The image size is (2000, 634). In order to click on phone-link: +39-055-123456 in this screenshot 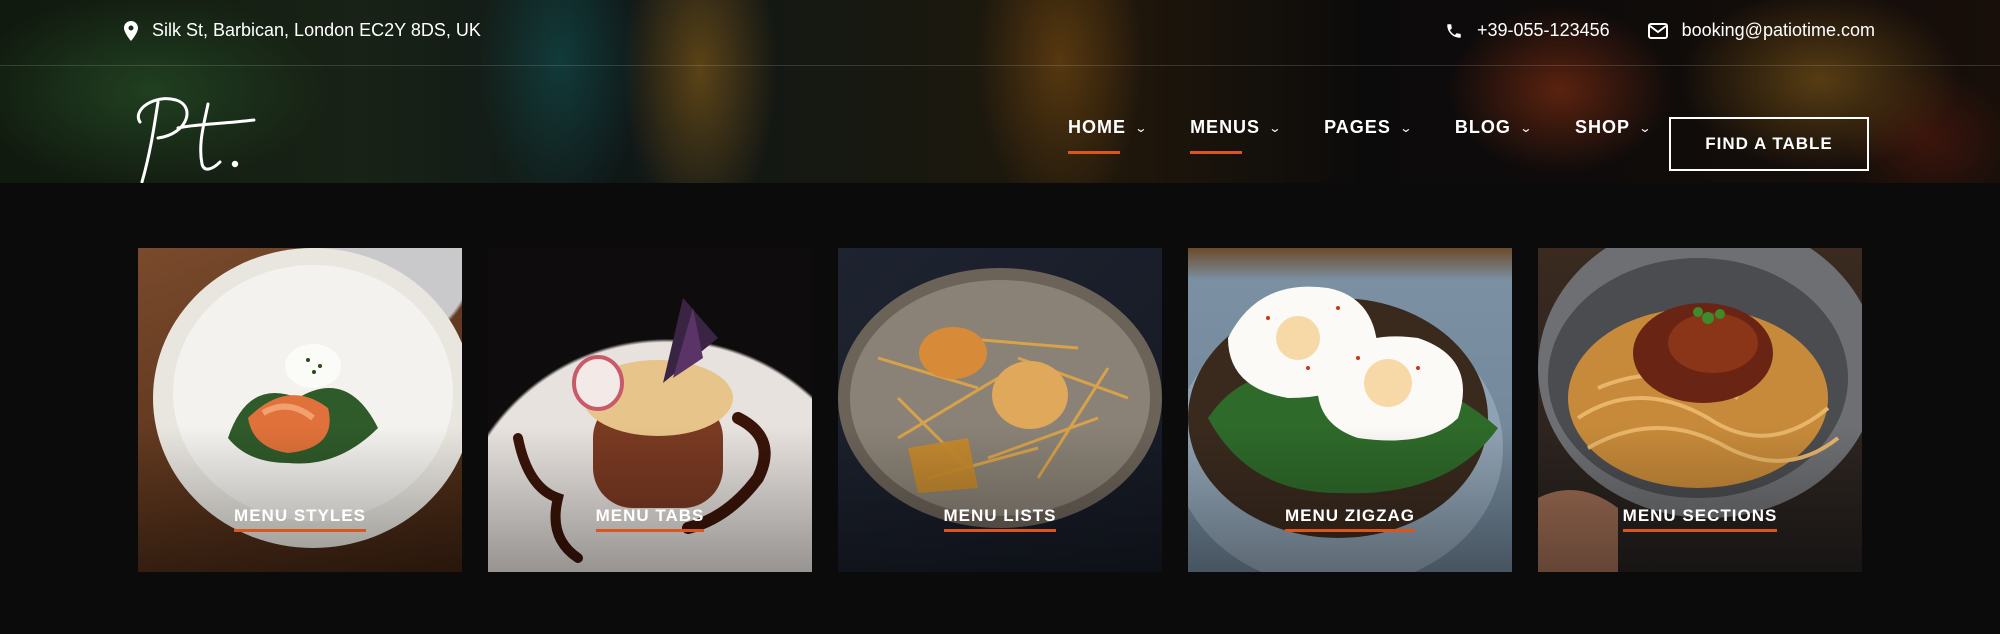, I will do `click(1527, 30)`.